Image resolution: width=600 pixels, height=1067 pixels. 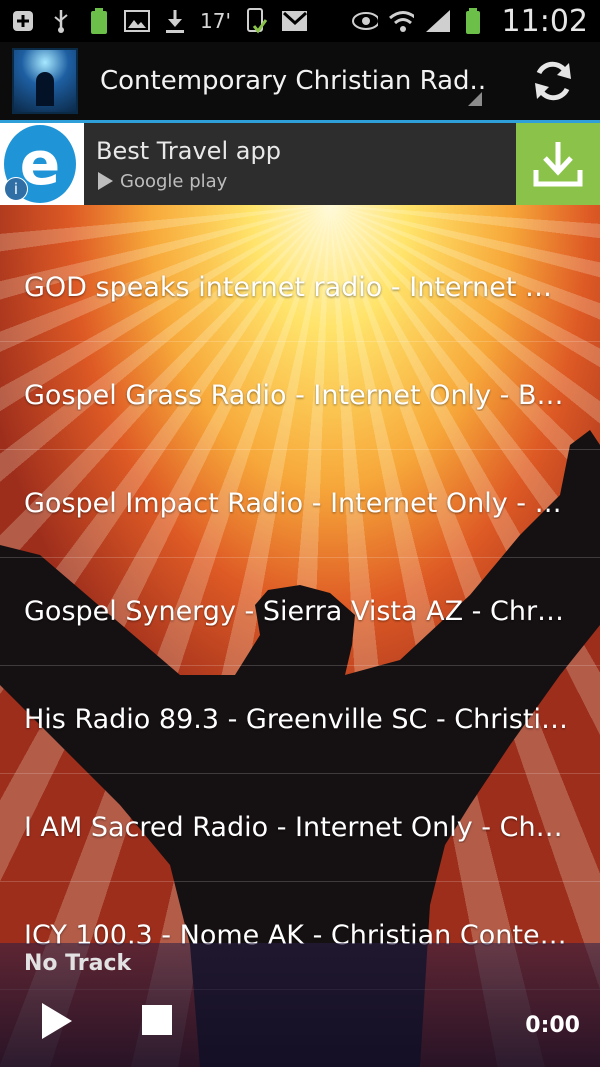 I want to click on action-bar: Contemporary Christian Rad.., so click(x=300, y=82).